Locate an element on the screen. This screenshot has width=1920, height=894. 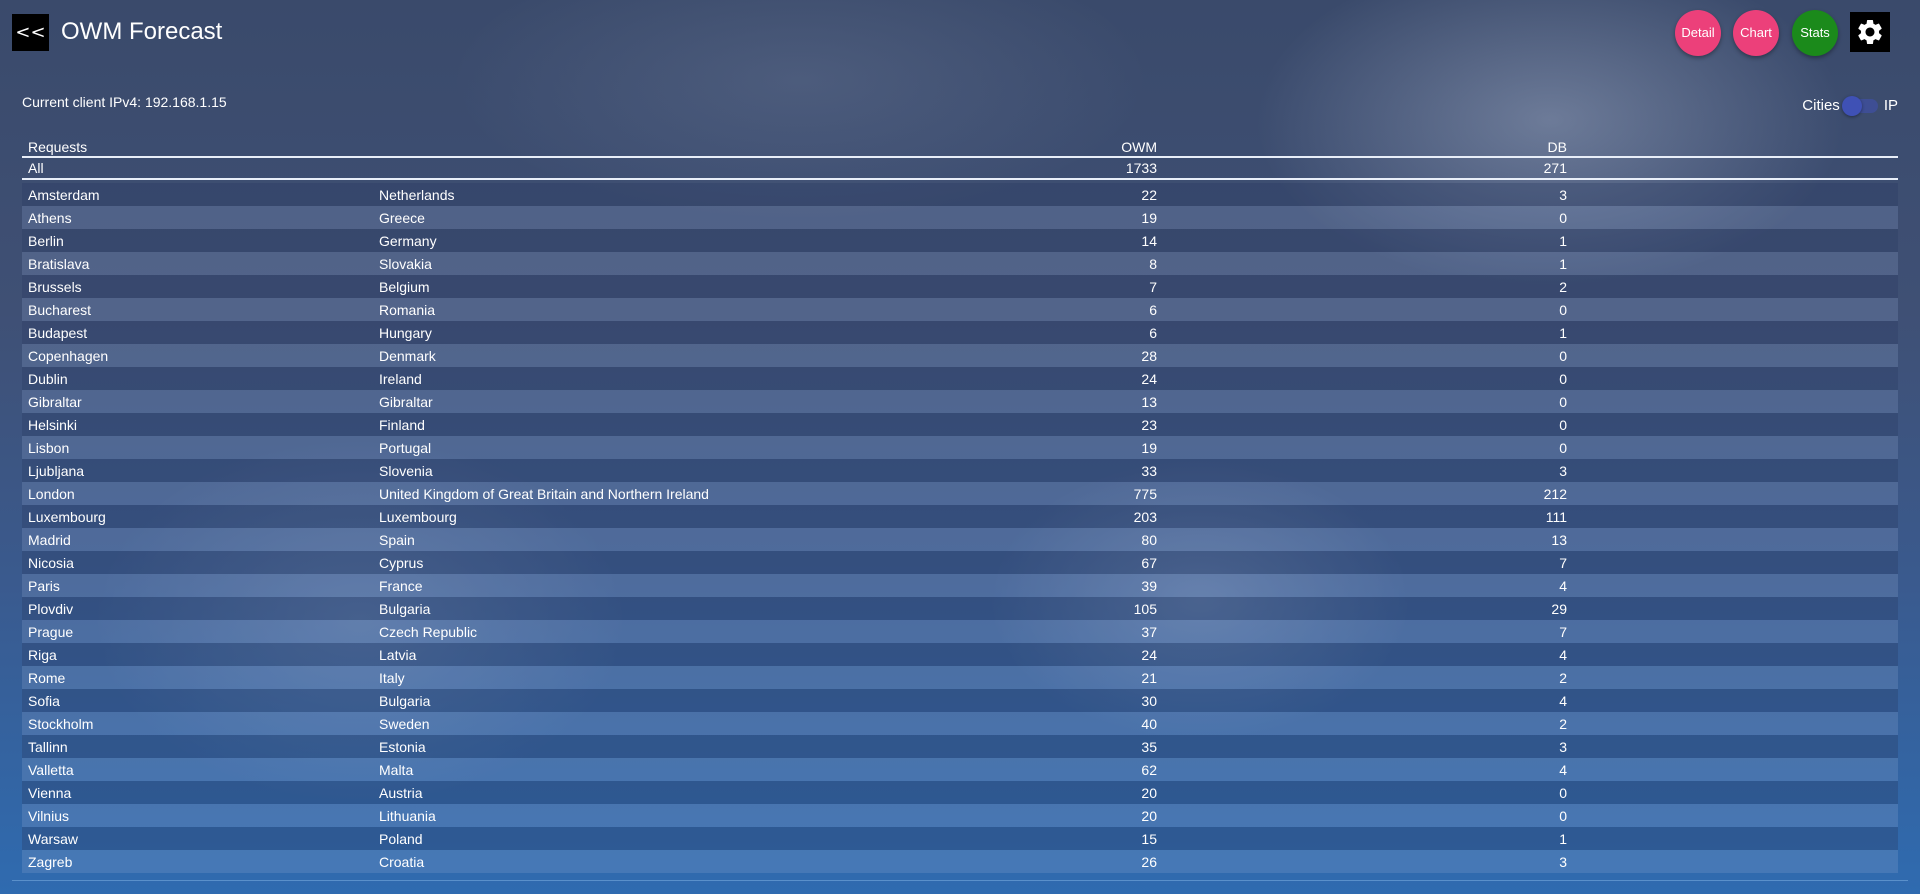
owm-count-cell: 203 is located at coordinates (1018, 516).